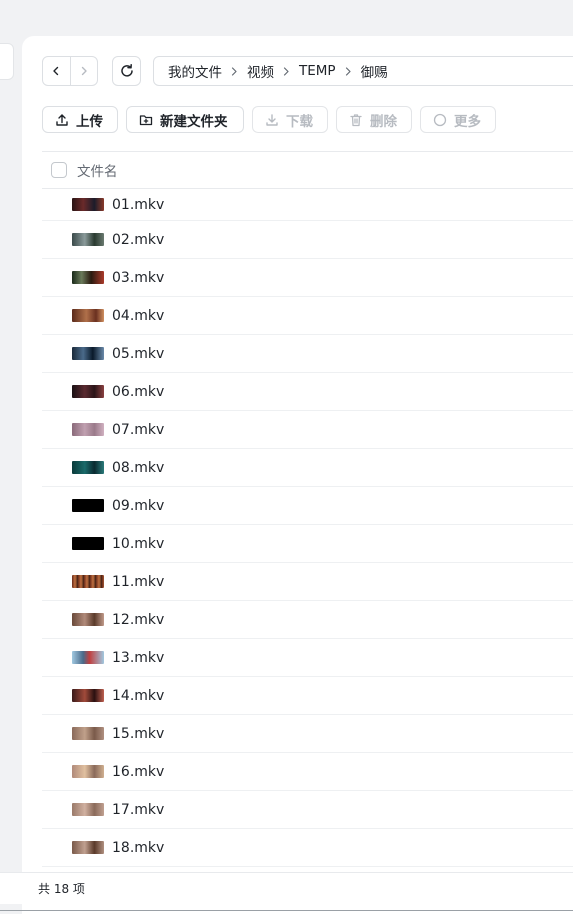 The image size is (573, 914). Describe the element at coordinates (7, 61) in the screenshot. I see `side-panel-edge` at that location.